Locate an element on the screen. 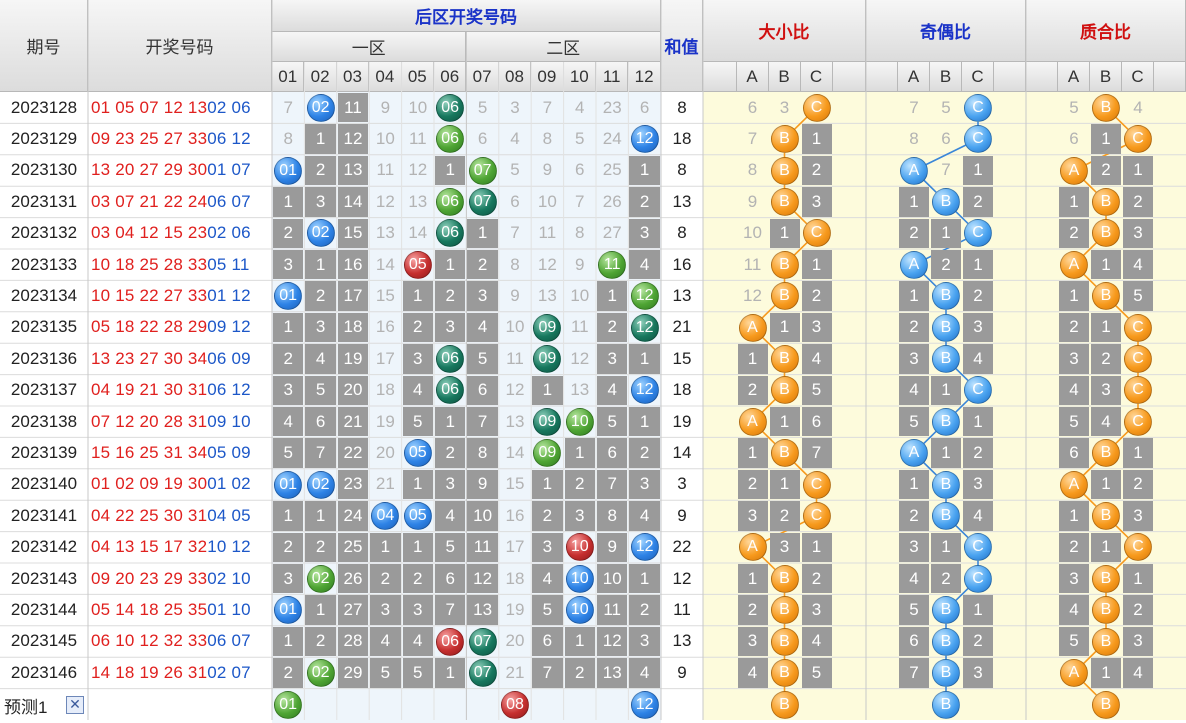  size-pad-right is located at coordinates (849, 77).